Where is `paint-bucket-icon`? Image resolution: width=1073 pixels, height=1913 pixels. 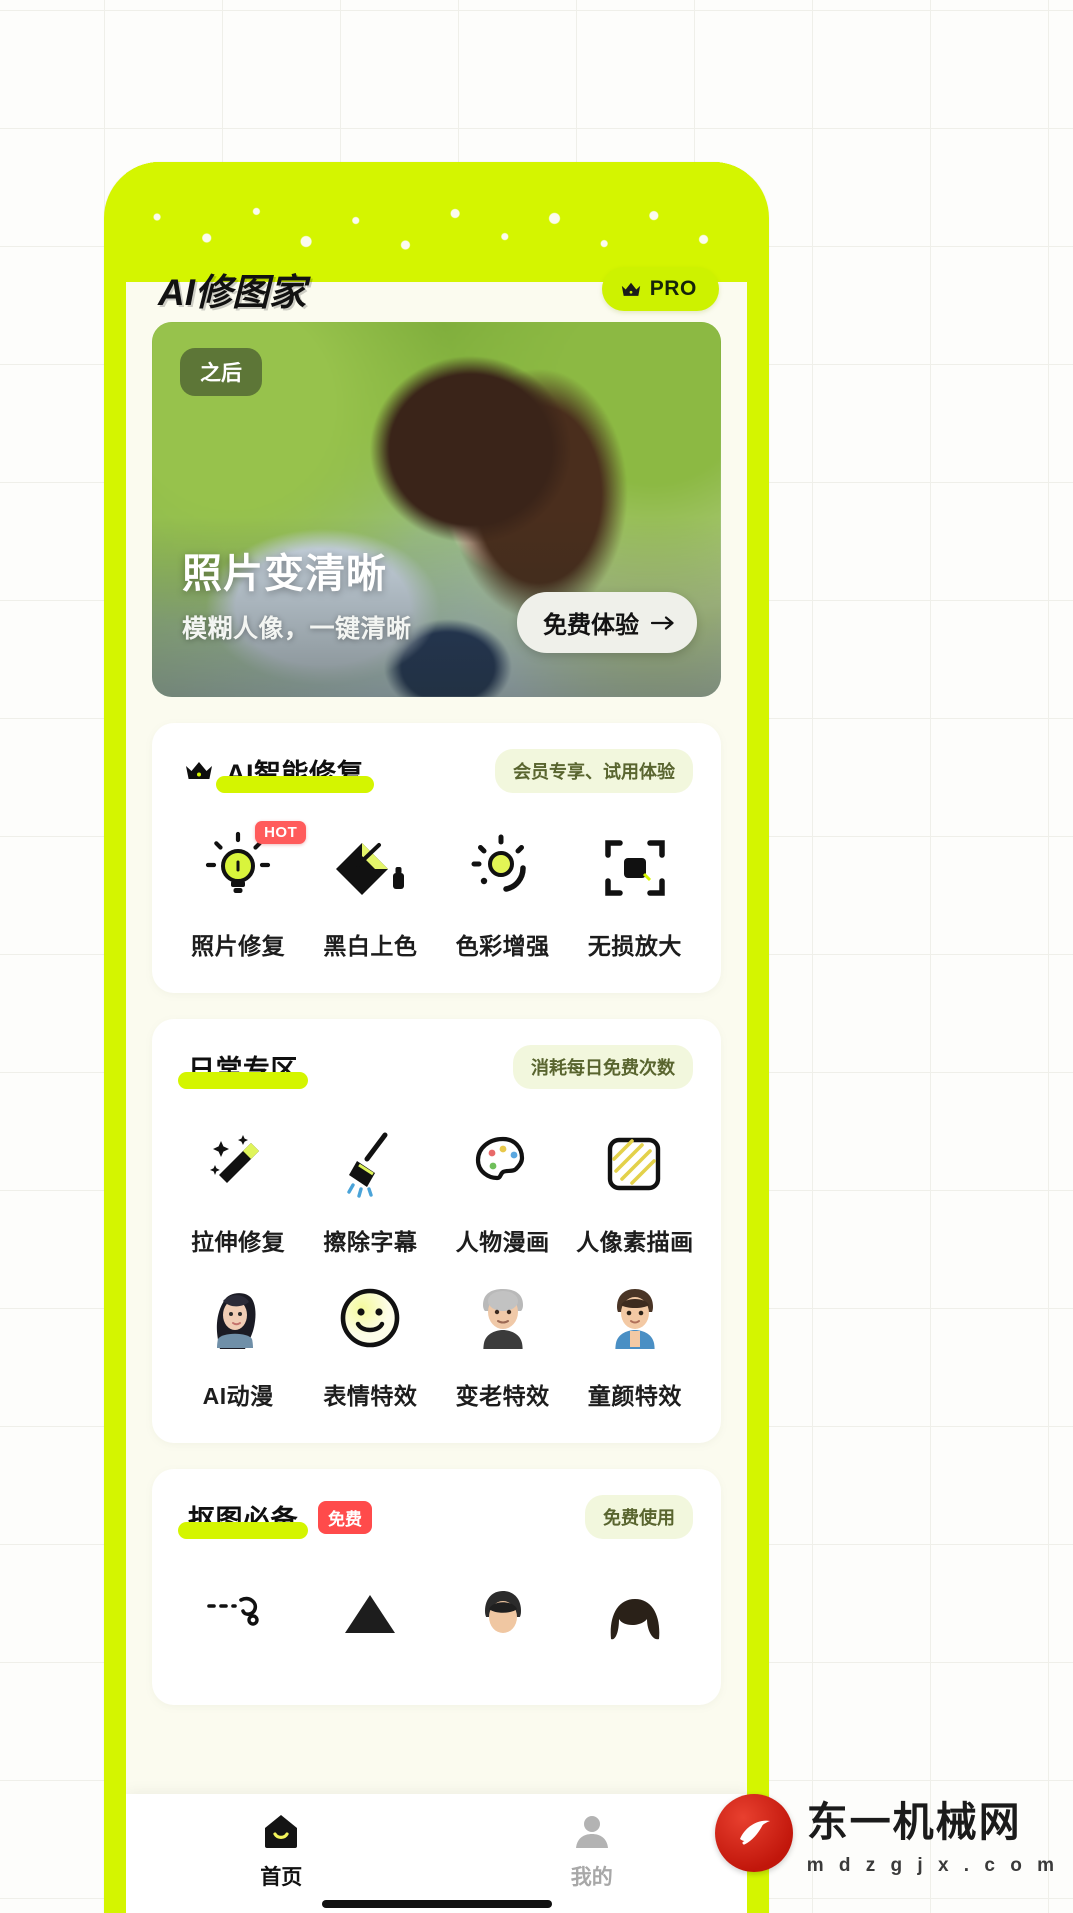 paint-bucket-icon is located at coordinates (370, 868).